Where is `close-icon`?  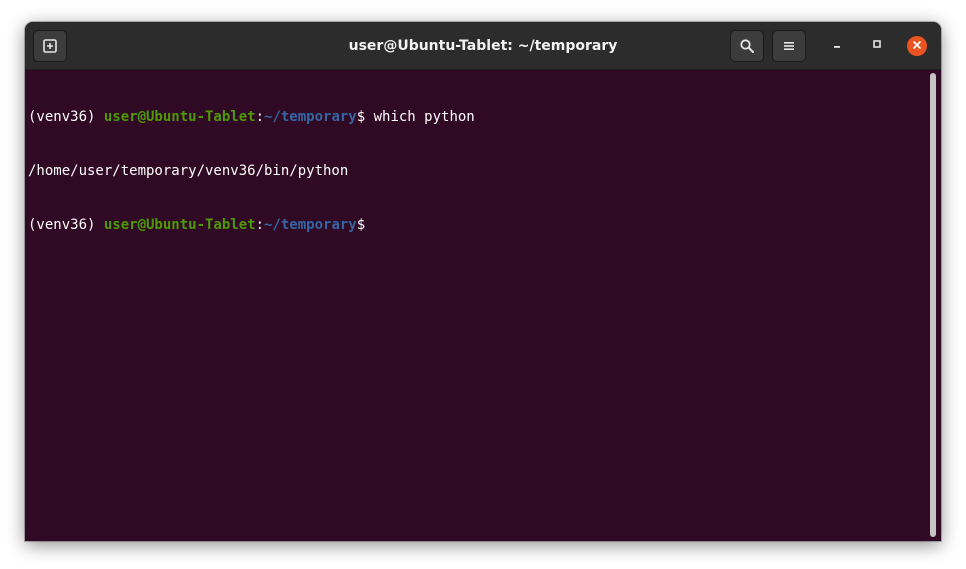 close-icon is located at coordinates (917, 46).